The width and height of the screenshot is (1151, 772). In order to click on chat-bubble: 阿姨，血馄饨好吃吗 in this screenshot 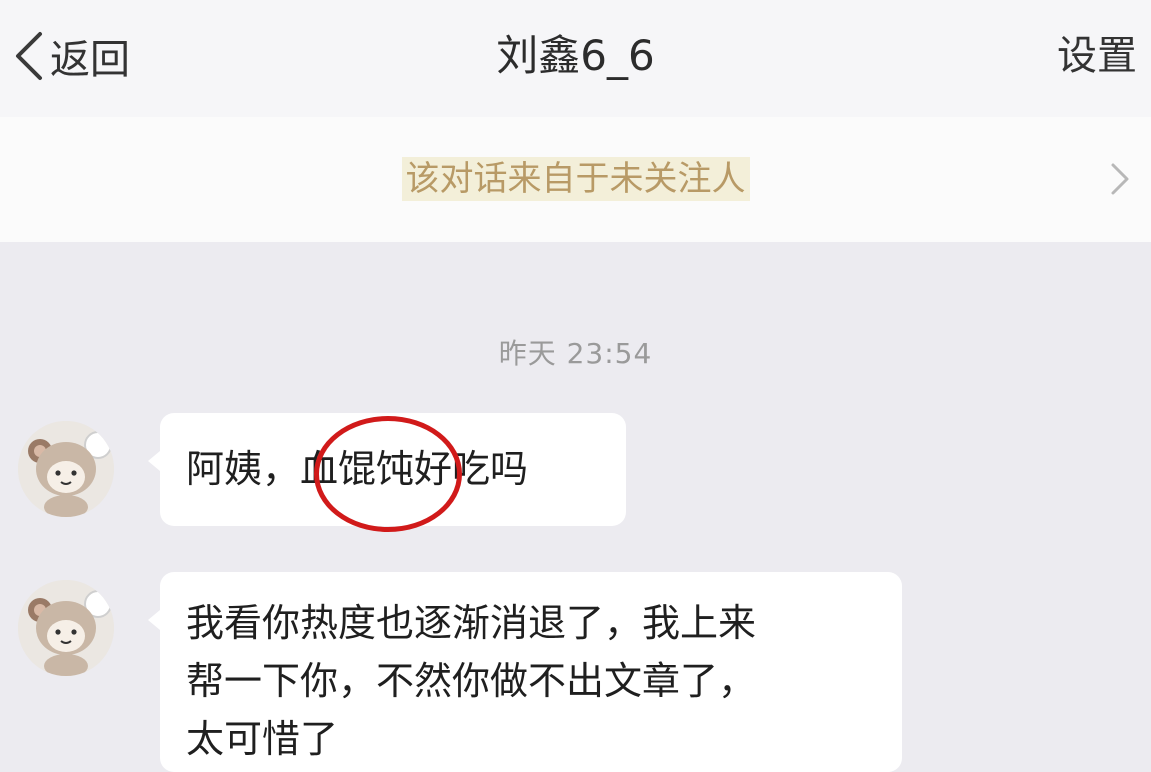, I will do `click(387, 469)`.